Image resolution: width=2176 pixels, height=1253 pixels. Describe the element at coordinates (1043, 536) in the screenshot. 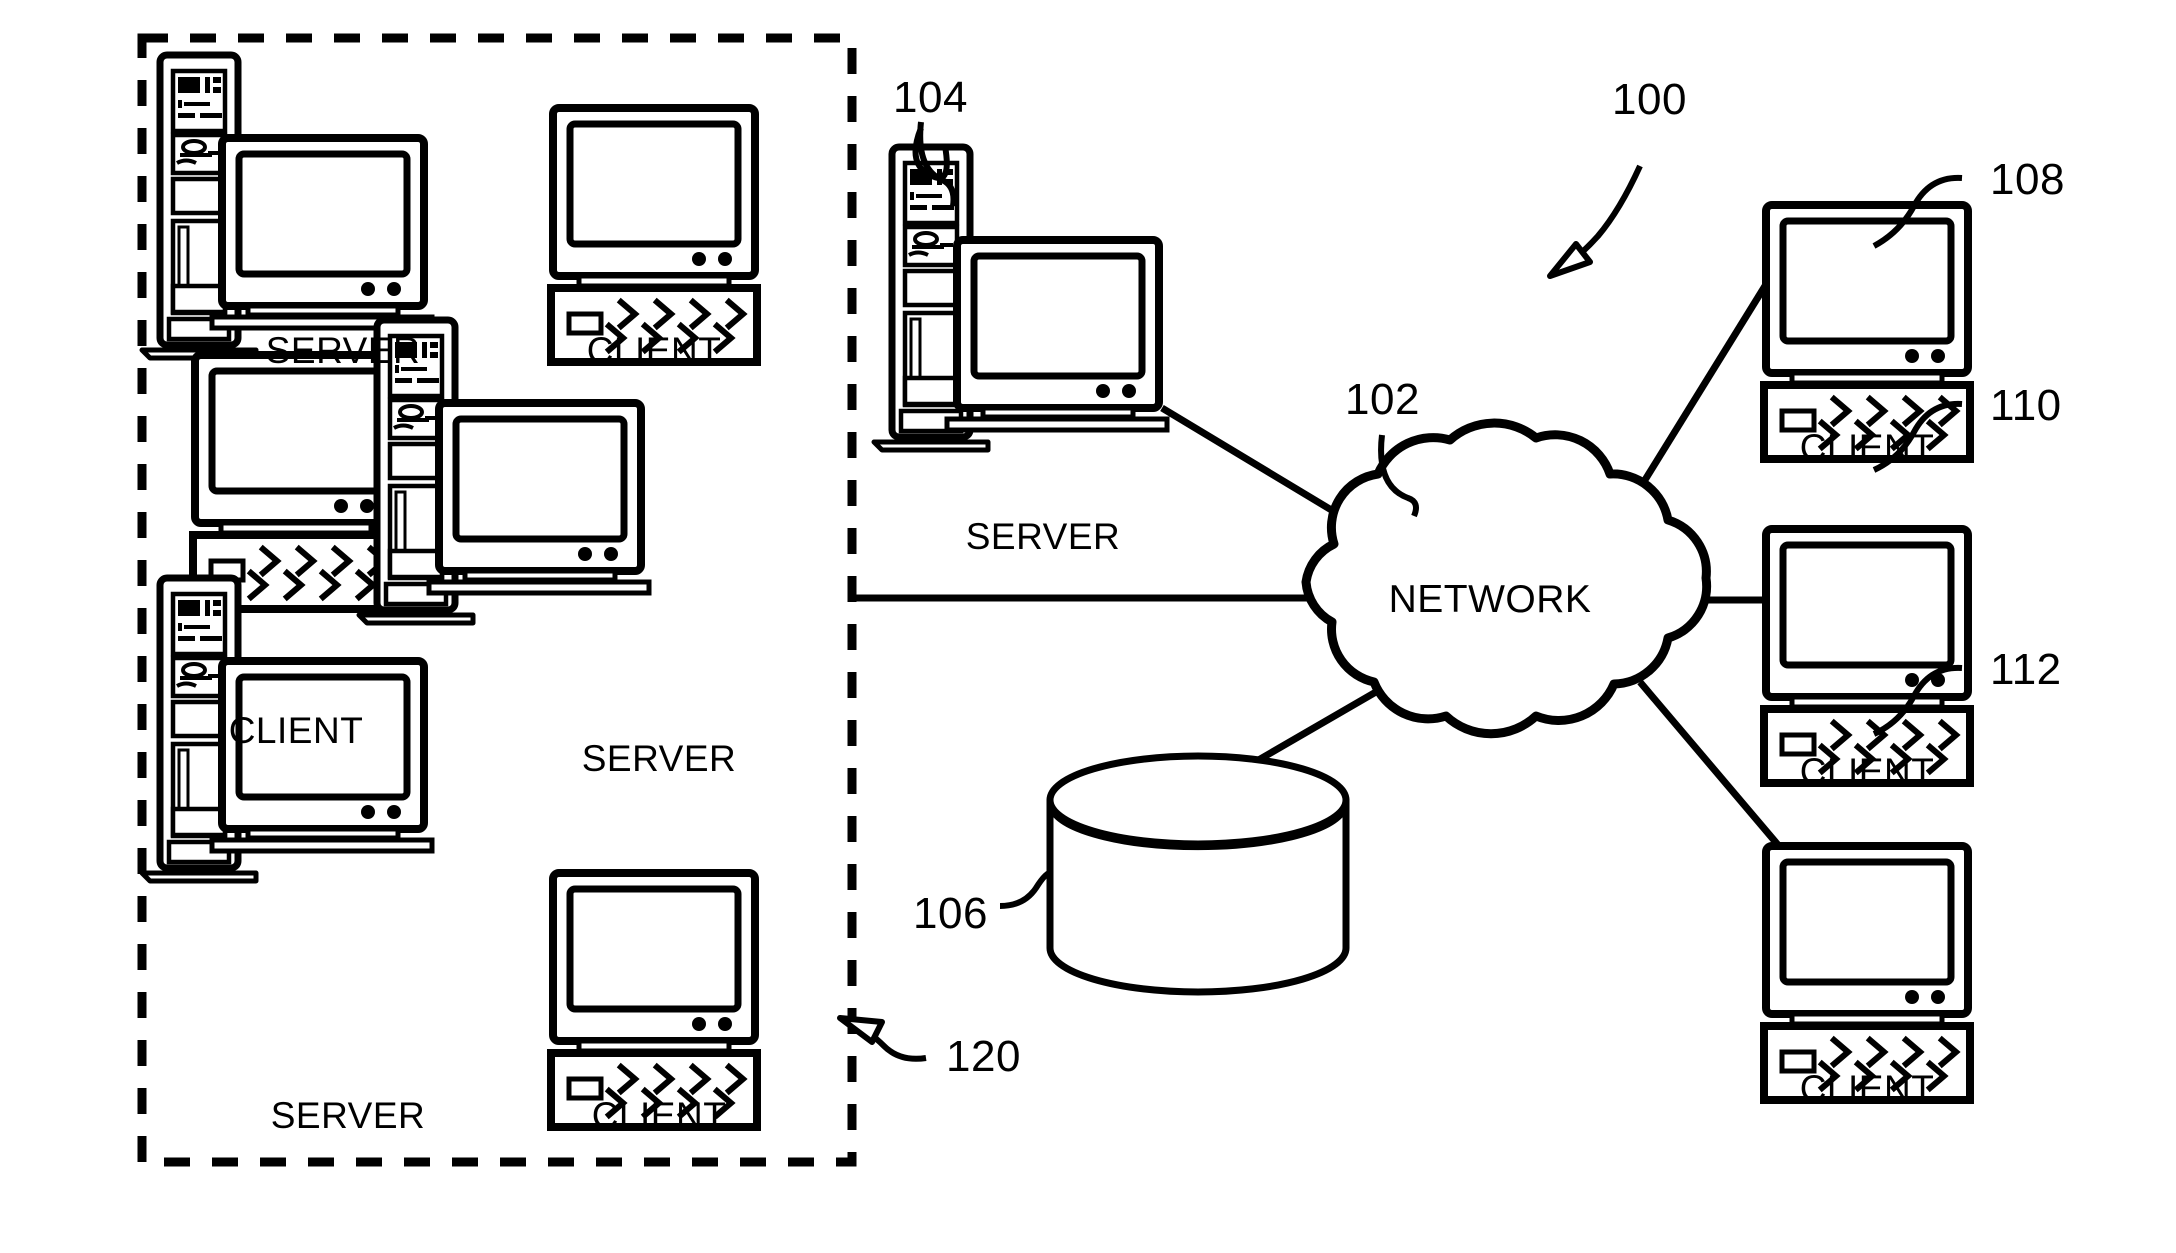

I see `label-server-104: SERVER` at that location.